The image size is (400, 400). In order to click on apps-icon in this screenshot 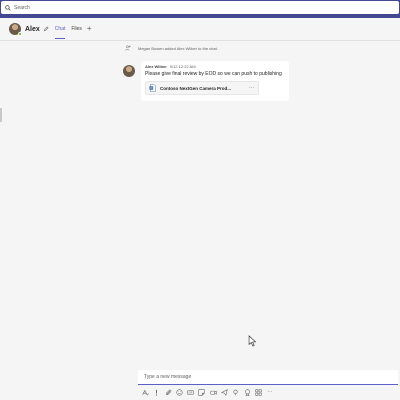, I will do `click(258, 392)`.